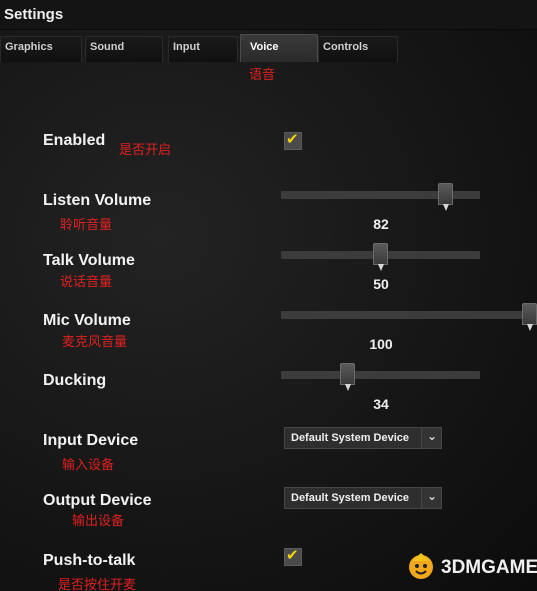  Describe the element at coordinates (95, 341) in the screenshot. I see `mic-volume-annotation: 麦克风音量` at that location.